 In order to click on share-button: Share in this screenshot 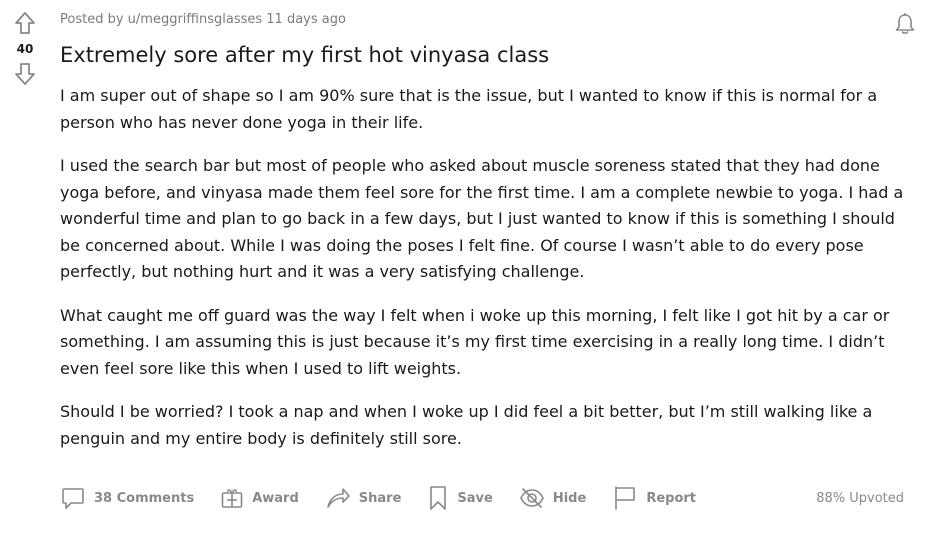, I will do `click(363, 498)`.